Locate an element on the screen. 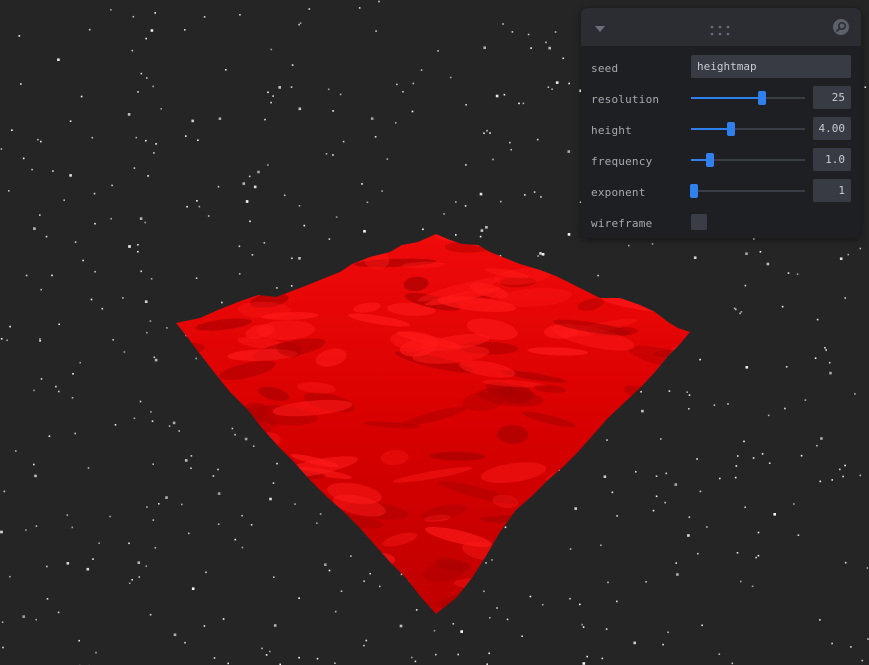  frequency-row: frequency 1.0 is located at coordinates (721, 162).